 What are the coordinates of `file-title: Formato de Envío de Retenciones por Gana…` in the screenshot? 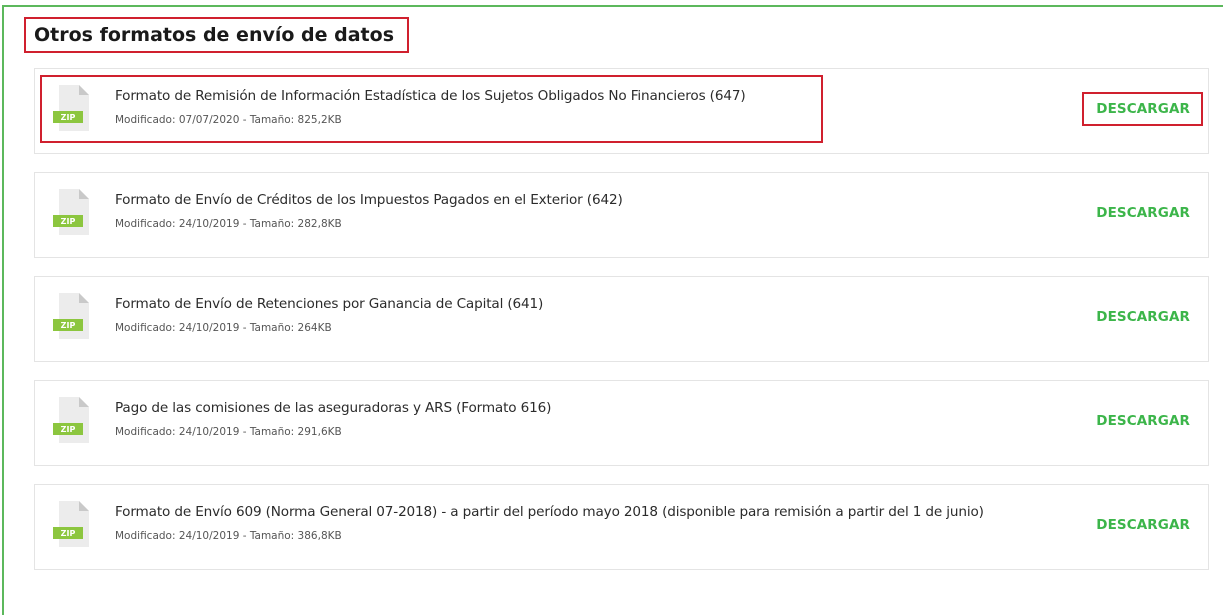 It's located at (329, 304).